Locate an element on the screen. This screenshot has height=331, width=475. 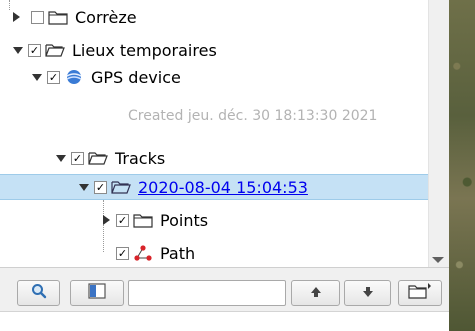
tree-item-label: Corrèze is located at coordinates (106, 17).